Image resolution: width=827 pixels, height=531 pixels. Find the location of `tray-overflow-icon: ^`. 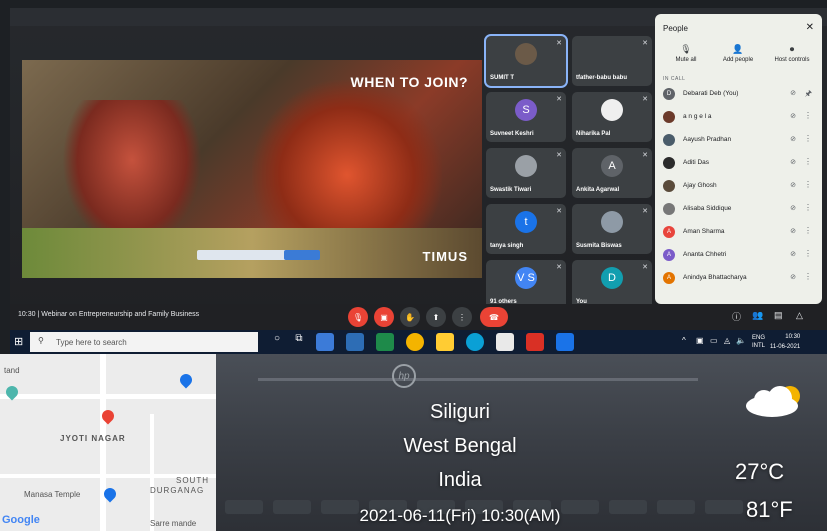

tray-overflow-icon: ^ is located at coordinates (684, 340).